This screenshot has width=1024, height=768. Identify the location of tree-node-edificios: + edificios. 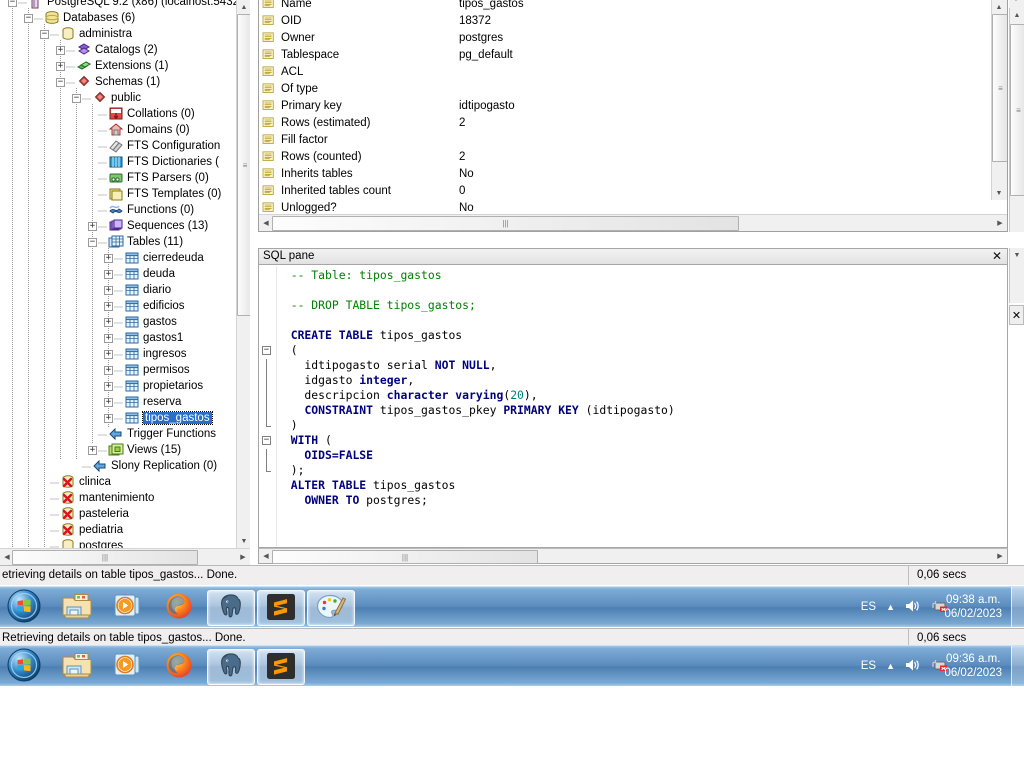
(92, 306).